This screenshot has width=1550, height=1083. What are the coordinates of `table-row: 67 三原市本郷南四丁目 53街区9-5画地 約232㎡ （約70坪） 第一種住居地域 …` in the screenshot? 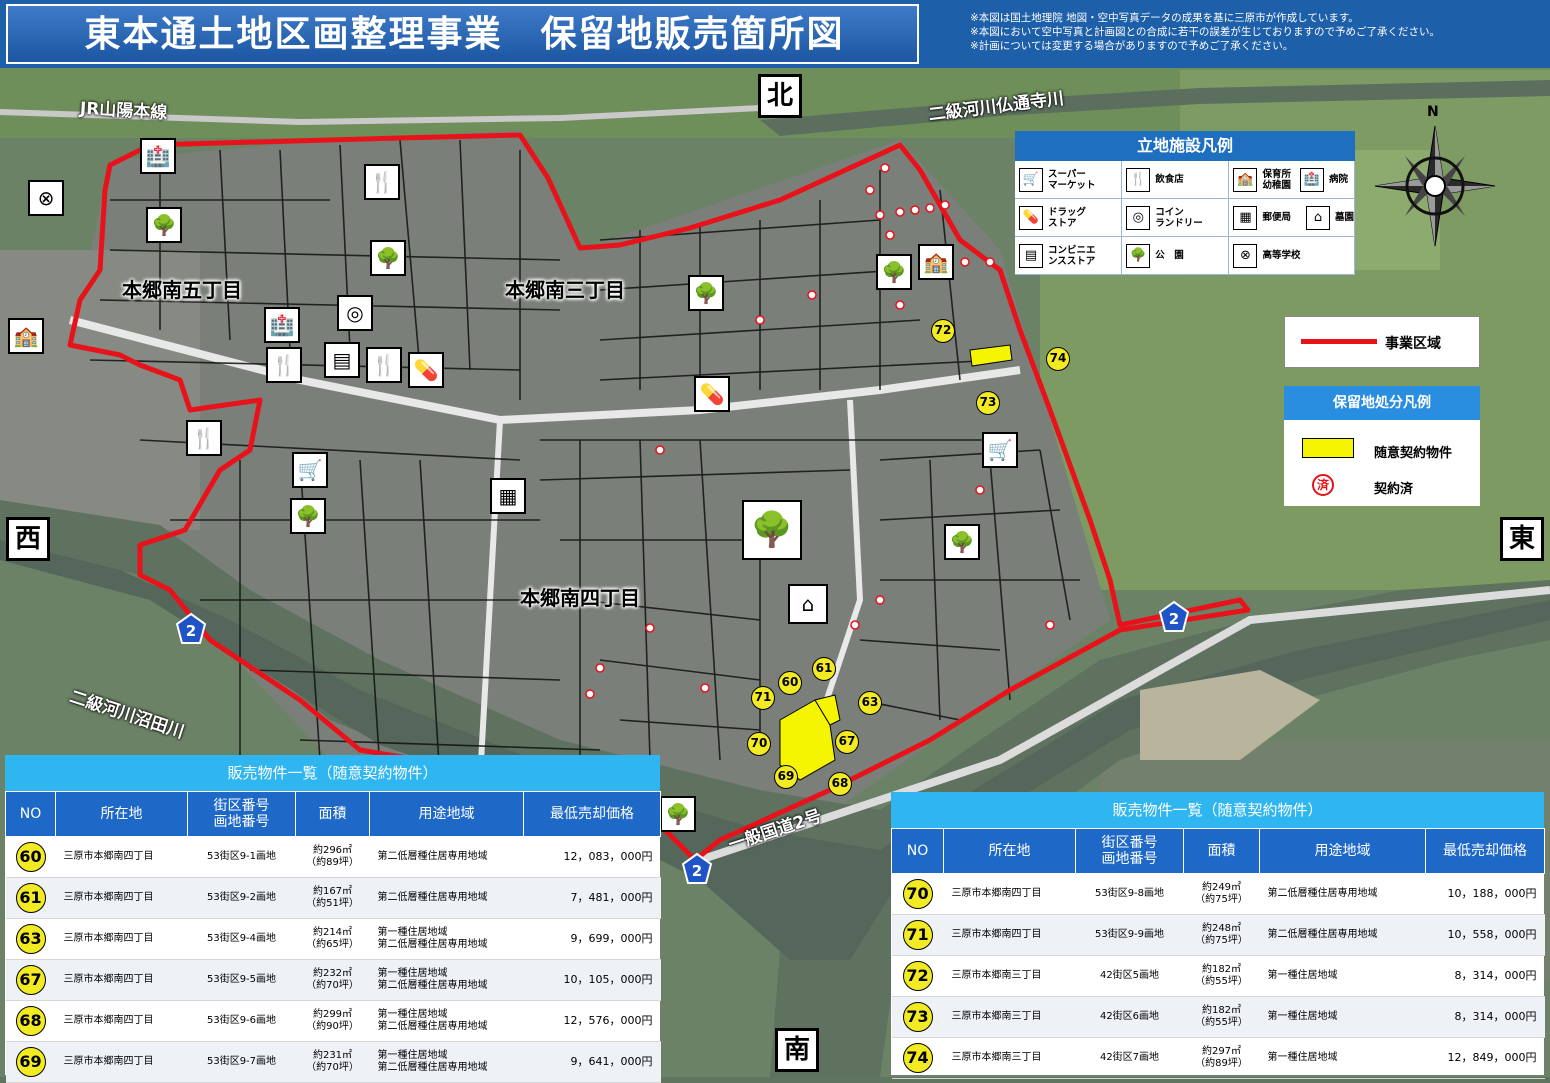 It's located at (333, 980).